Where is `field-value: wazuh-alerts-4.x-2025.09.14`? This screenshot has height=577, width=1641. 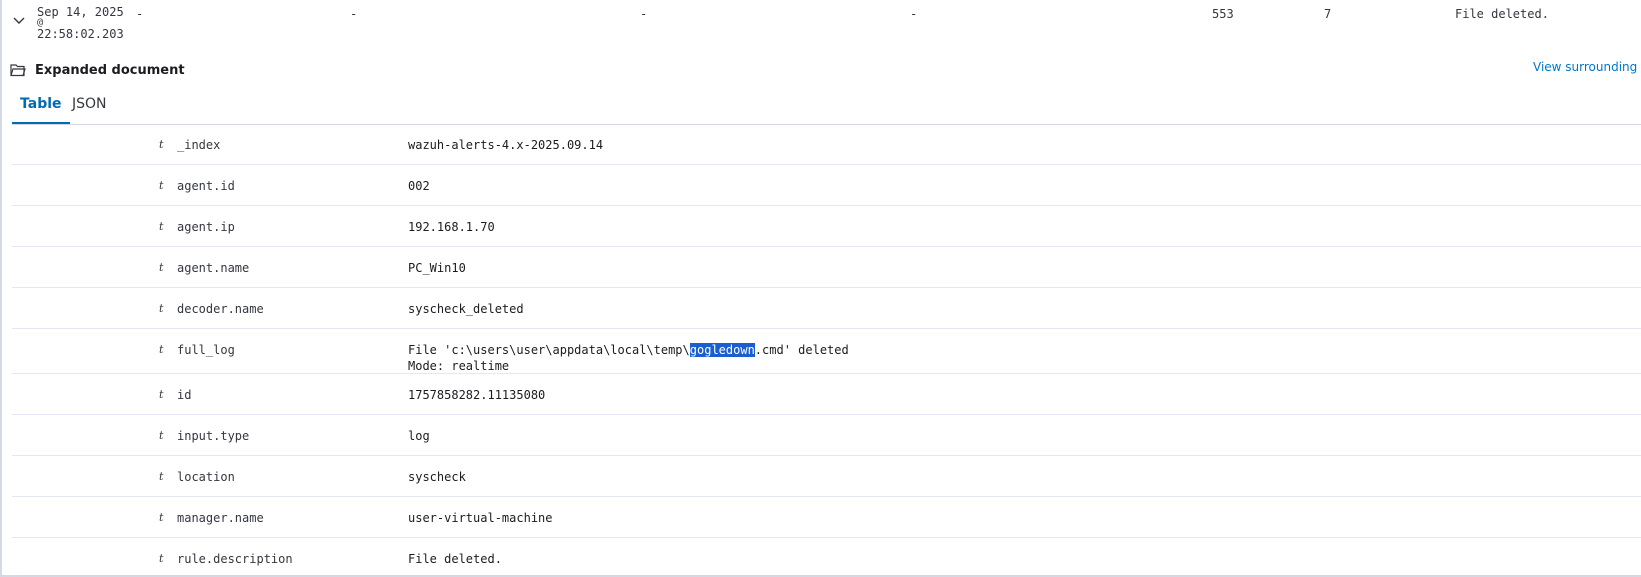
field-value: wazuh-alerts-4.x-2025.09.14 is located at coordinates (506, 145).